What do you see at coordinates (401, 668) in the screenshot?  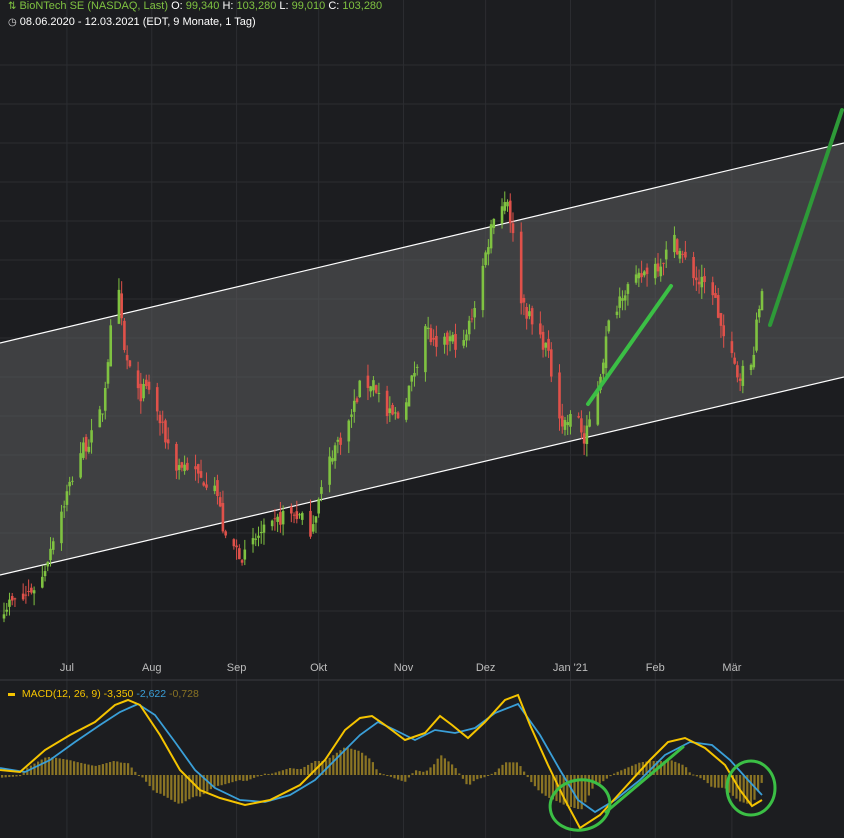 I see `x-axis-ticks: Jul Aug Sep Okt Nov Dez Jan '21 Feb Mär` at bounding box center [401, 668].